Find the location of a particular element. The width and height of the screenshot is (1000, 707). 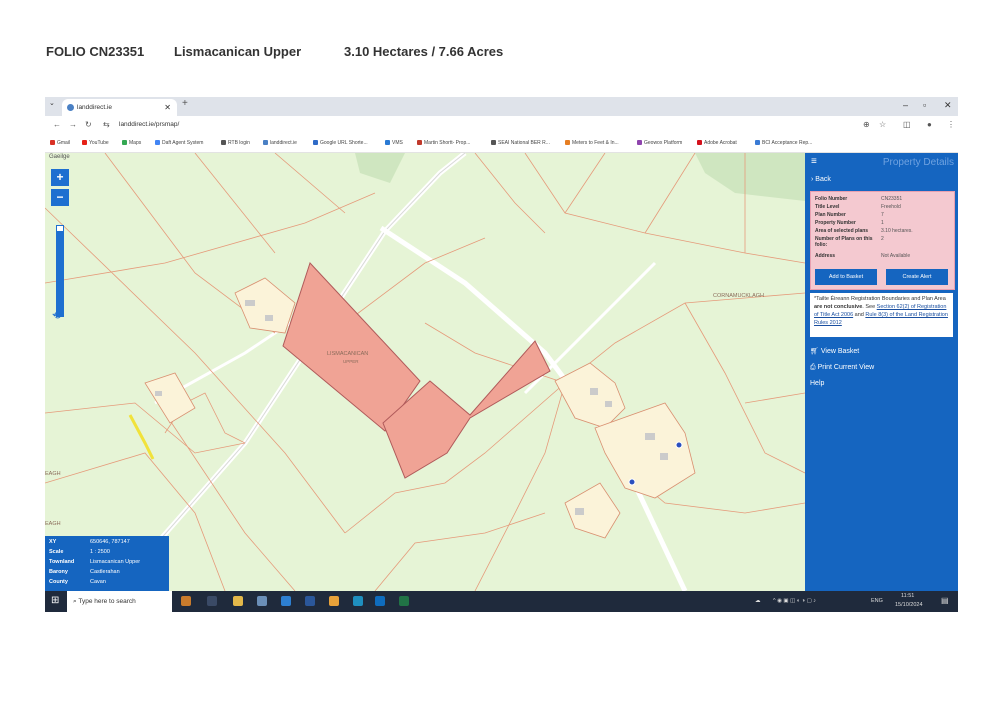

system-tray-icons: ^ ◉ ▣ ◫ ◐ ◑ ▢ ♪ is located at coordinates (794, 601).